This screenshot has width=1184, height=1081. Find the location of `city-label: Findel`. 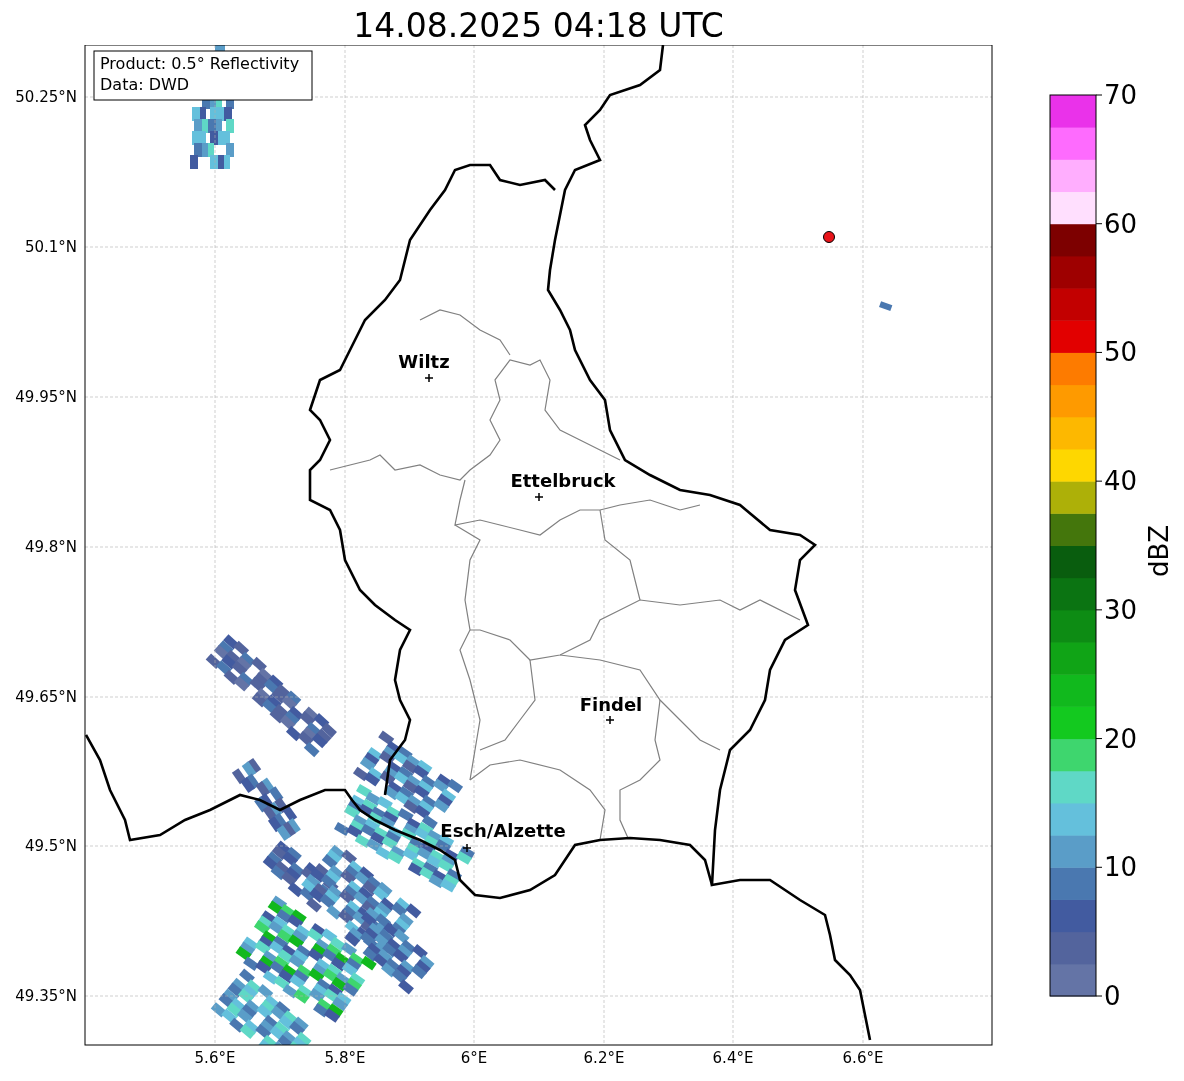

city-label: Findel is located at coordinates (611, 704).